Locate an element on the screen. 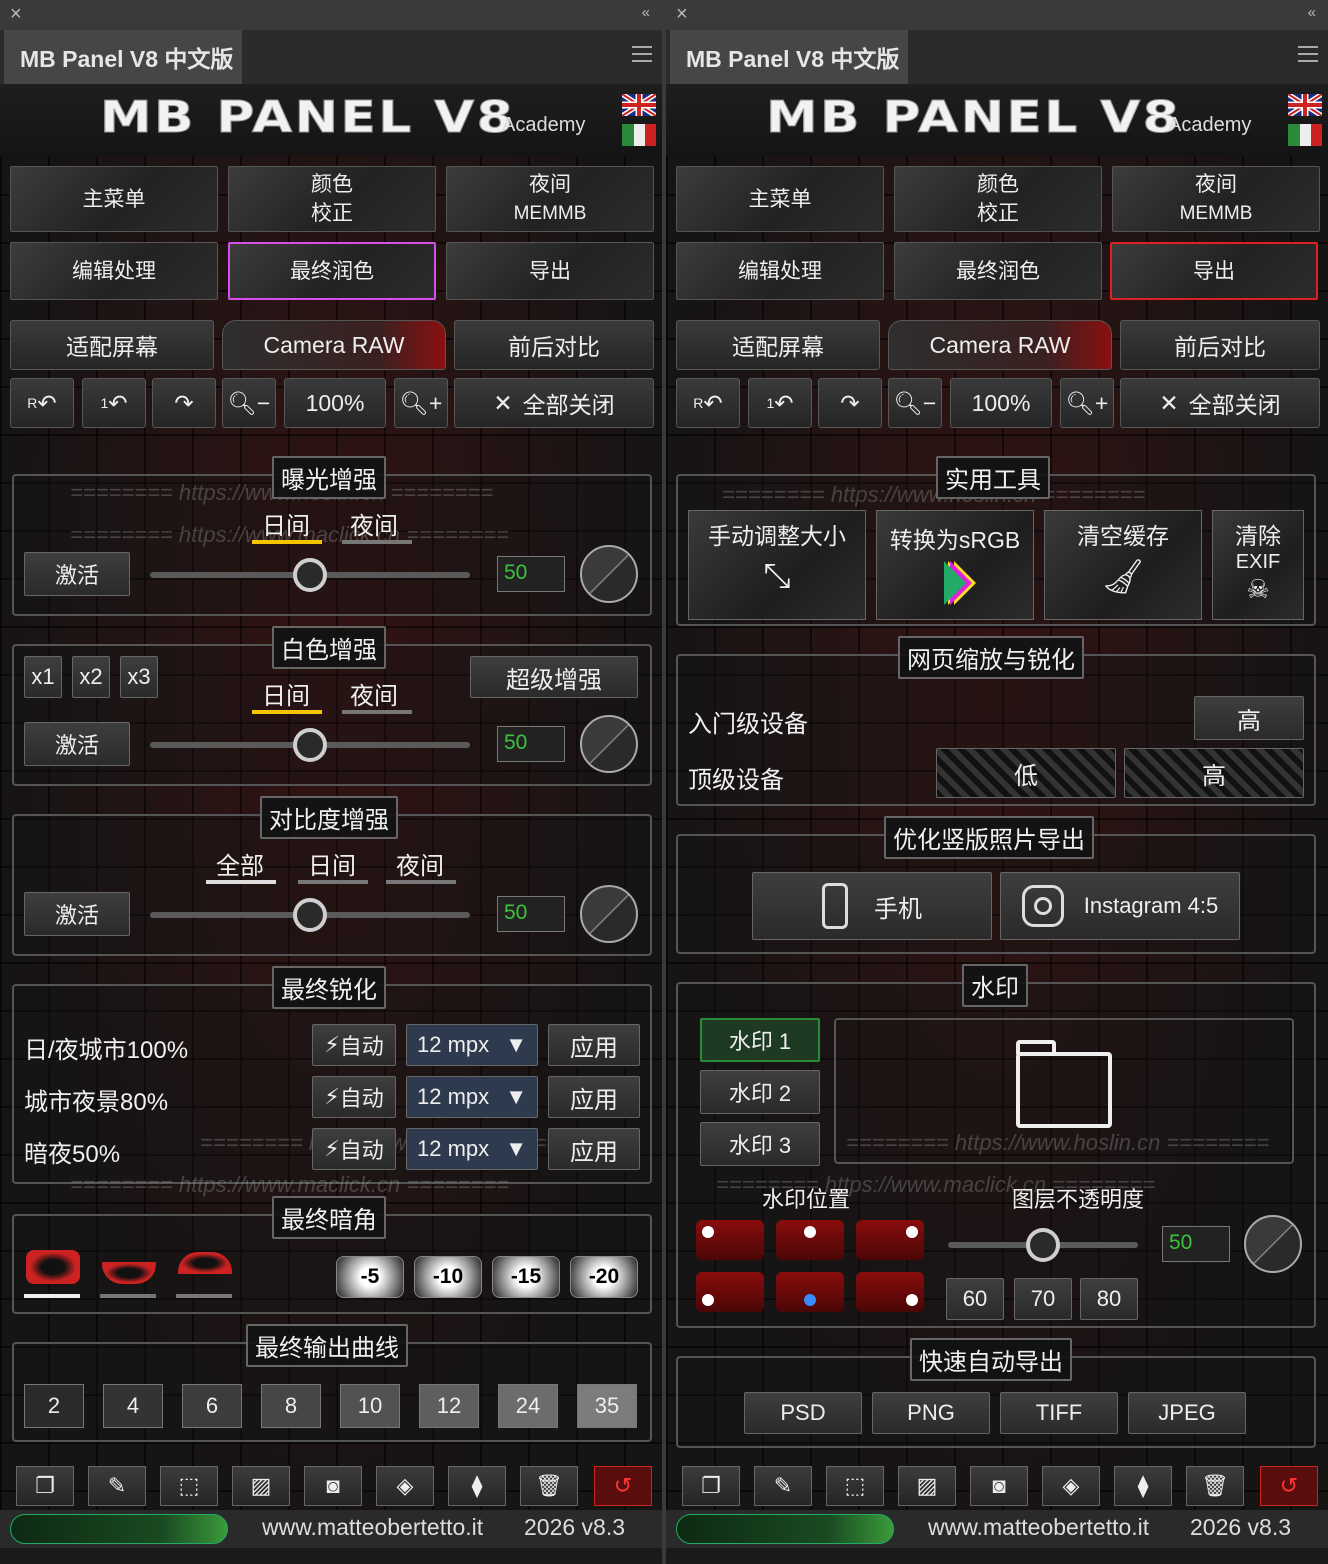  watermark-3-button: 水印 3 is located at coordinates (760, 1144).